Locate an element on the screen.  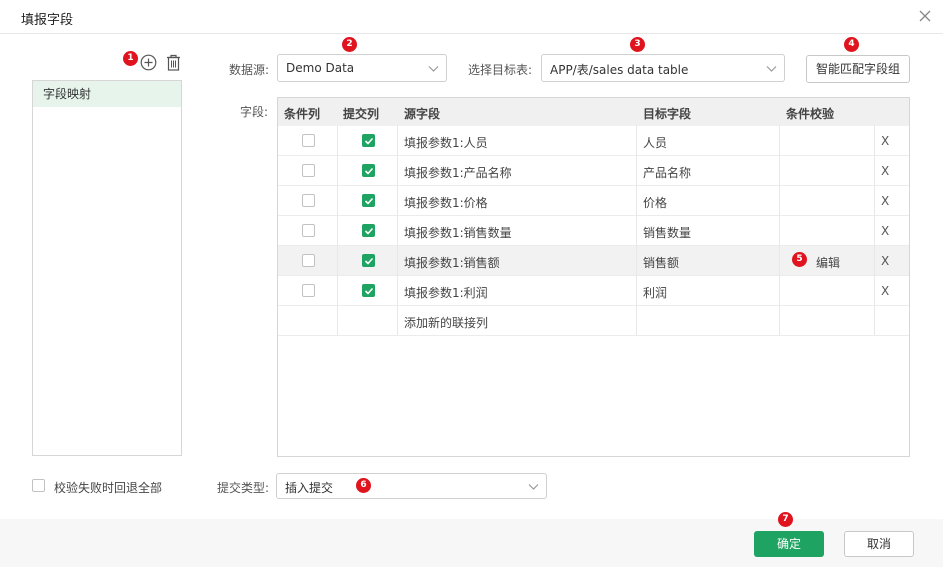
target-field: 销售数量 is located at coordinates (667, 233).